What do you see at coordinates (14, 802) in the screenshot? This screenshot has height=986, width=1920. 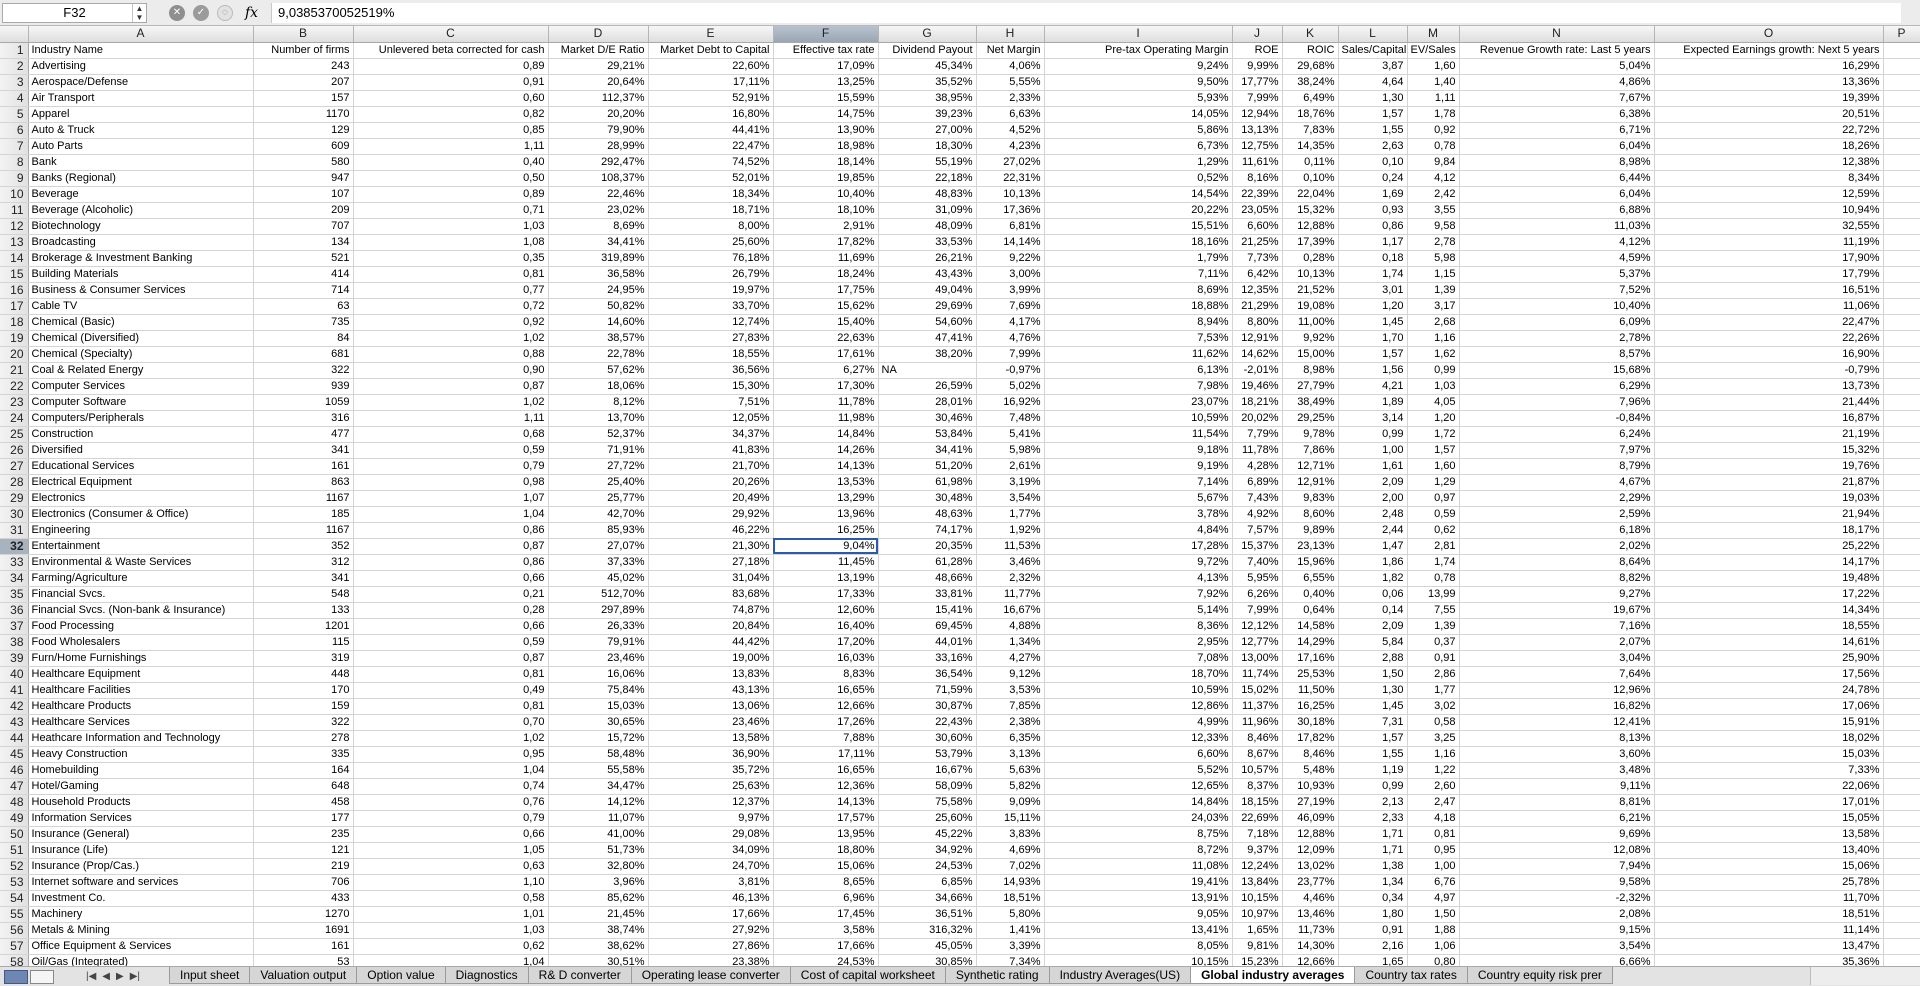 I see `row-header: 48` at bounding box center [14, 802].